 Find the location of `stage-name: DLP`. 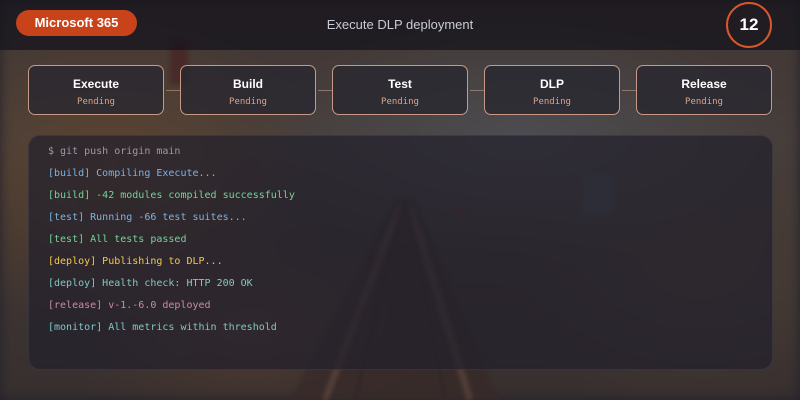

stage-name: DLP is located at coordinates (552, 84).